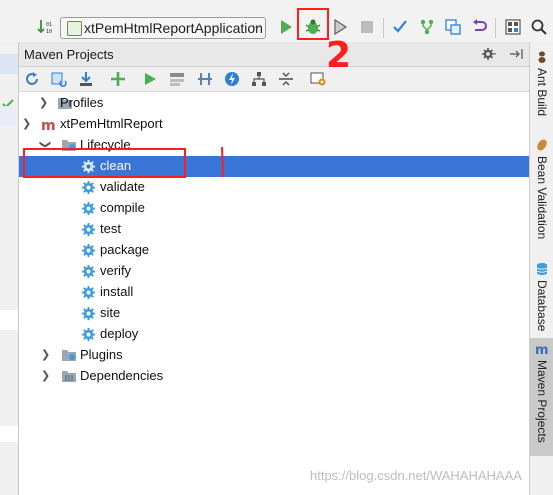 This screenshot has height=495, width=553. Describe the element at coordinates (86, 79) in the screenshot. I see `download-icon` at that location.